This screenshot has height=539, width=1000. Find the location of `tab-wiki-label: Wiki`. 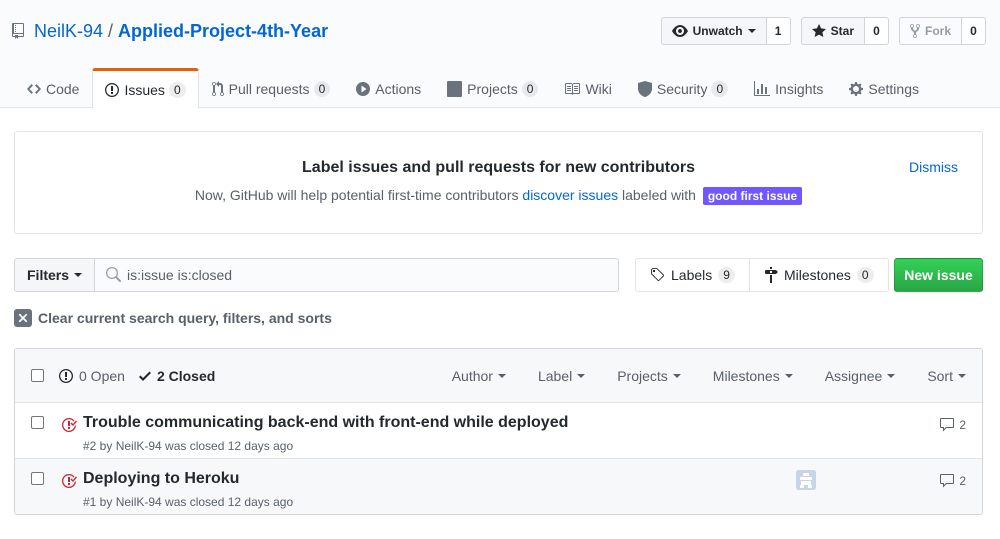

tab-wiki-label: Wiki is located at coordinates (598, 89).